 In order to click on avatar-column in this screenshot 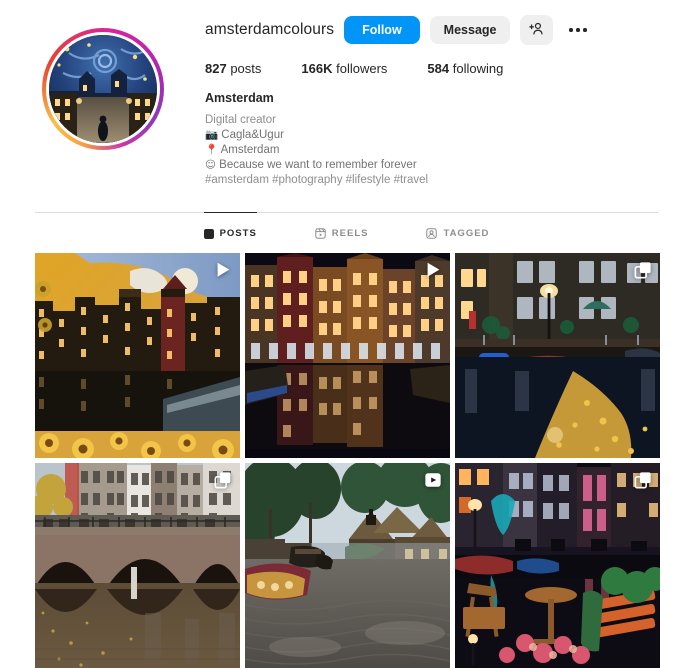, I will do `click(102, 99)`.